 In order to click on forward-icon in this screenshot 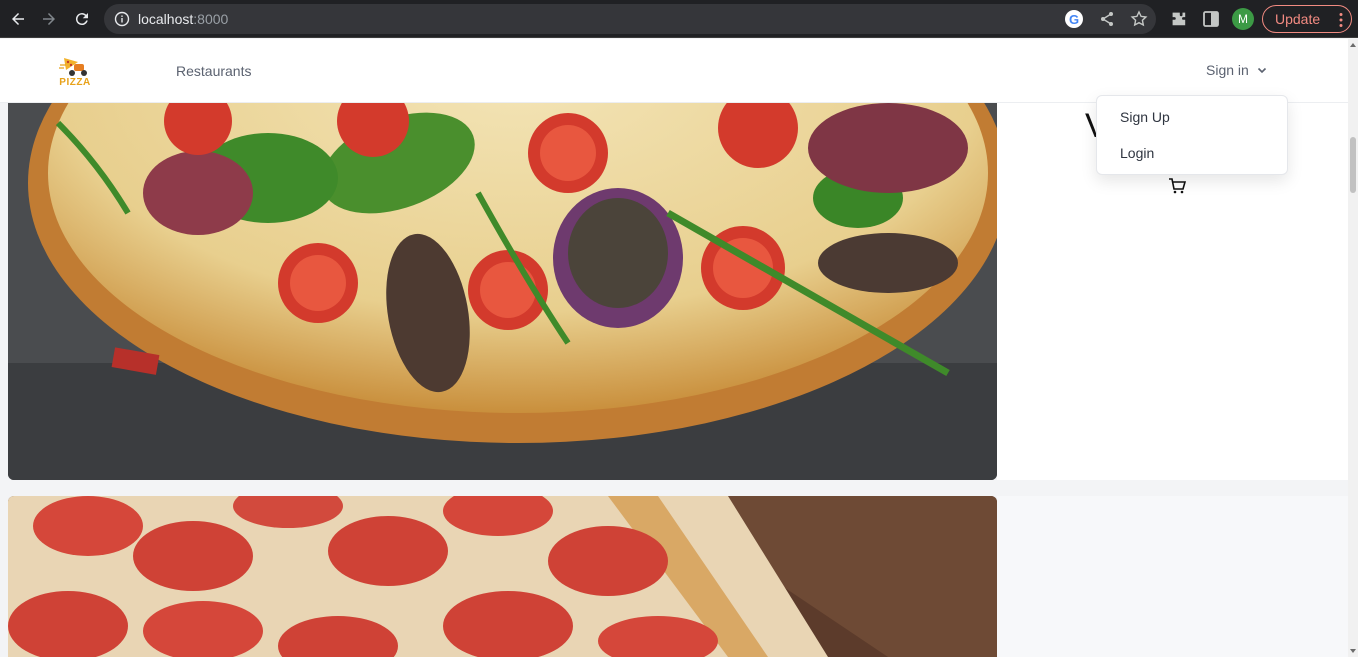, I will do `click(49, 19)`.